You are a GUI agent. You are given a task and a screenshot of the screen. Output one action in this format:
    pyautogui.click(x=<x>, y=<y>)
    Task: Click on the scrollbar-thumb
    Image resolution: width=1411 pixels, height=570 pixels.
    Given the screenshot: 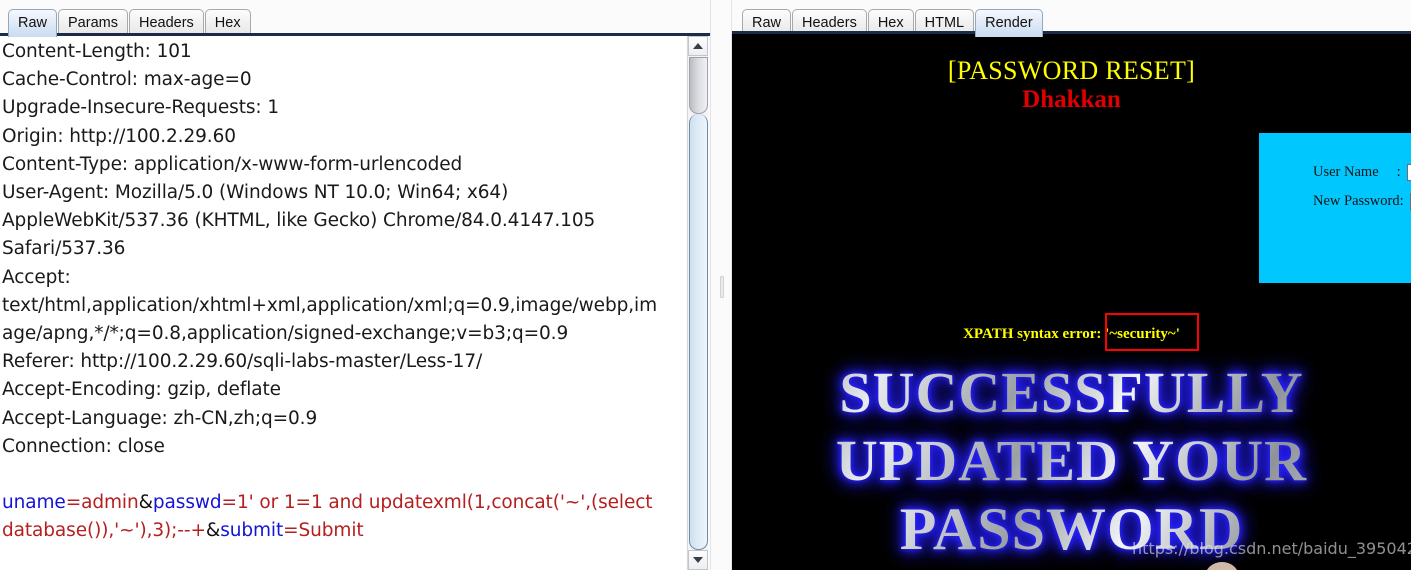 What is the action you would take?
    pyautogui.click(x=698, y=332)
    